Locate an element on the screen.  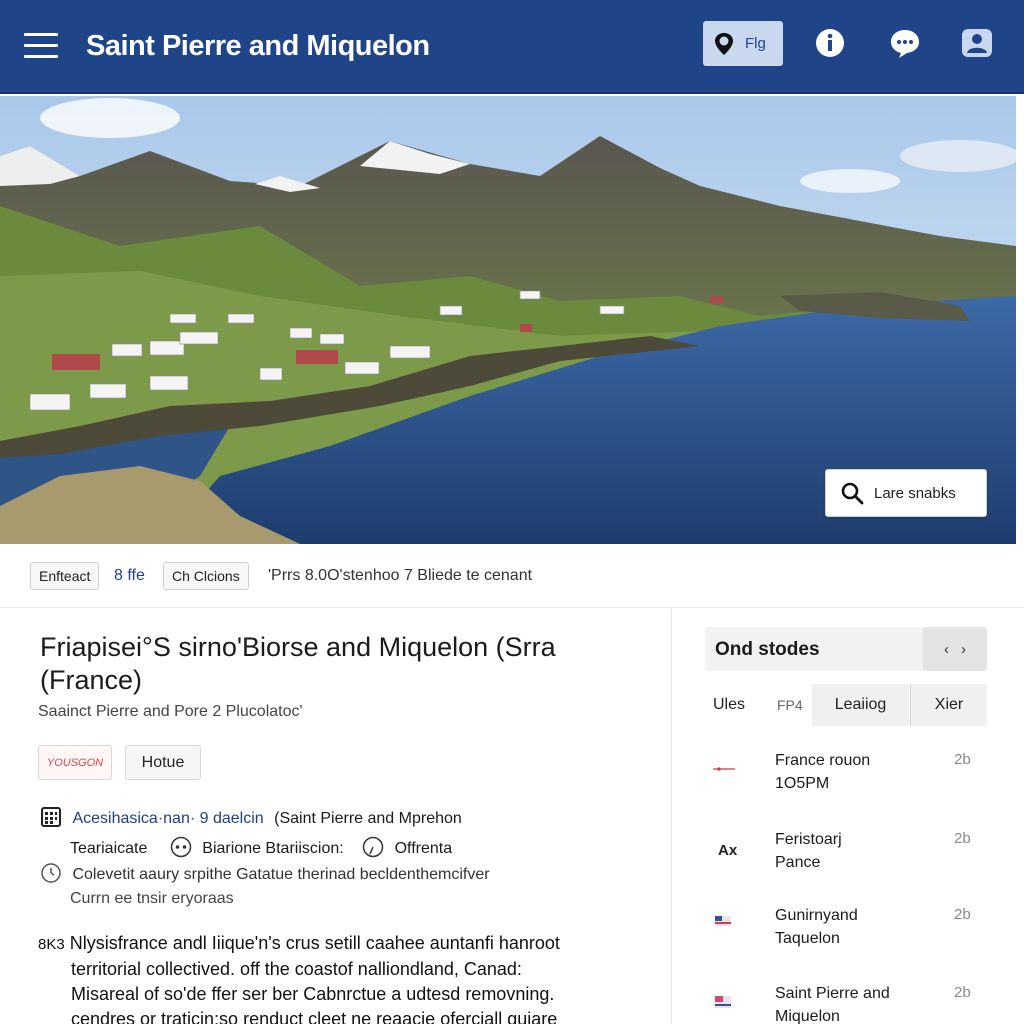
sidebar-pager: ‹ › is located at coordinates (955, 649).